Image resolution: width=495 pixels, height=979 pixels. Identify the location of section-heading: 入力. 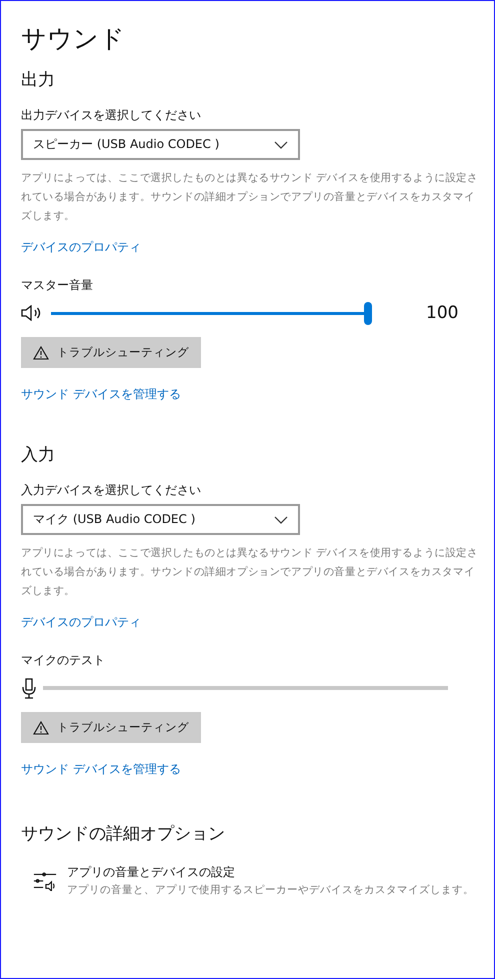
(38, 455).